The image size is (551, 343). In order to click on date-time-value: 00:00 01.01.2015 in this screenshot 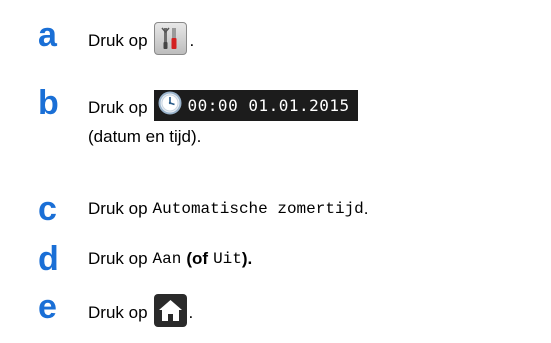, I will do `click(268, 105)`.